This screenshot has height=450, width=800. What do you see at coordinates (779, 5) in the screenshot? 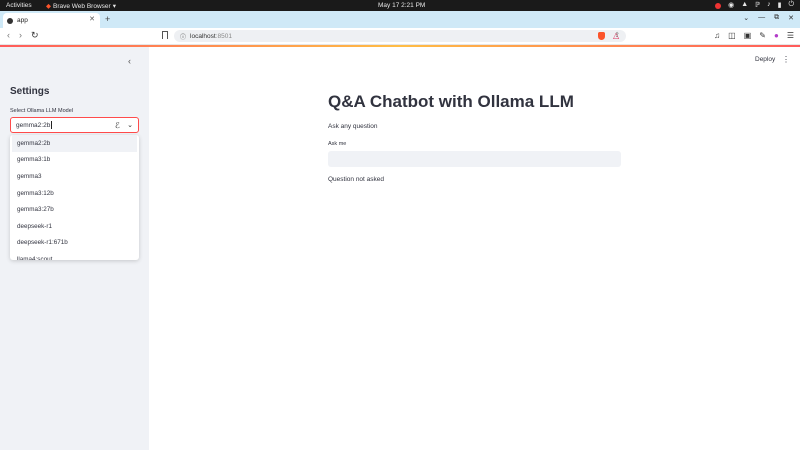
I see `battery-icon: ▮` at bounding box center [779, 5].